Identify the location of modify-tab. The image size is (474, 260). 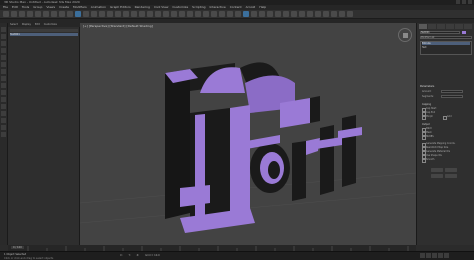
(432, 26).